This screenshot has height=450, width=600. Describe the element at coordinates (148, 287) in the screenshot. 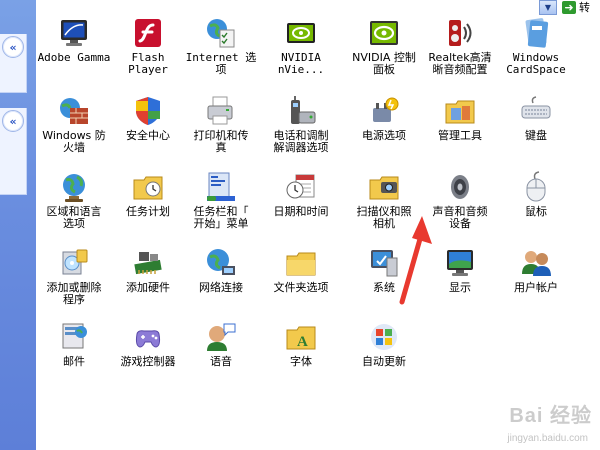

I see `item-label: 添加硬件` at that location.